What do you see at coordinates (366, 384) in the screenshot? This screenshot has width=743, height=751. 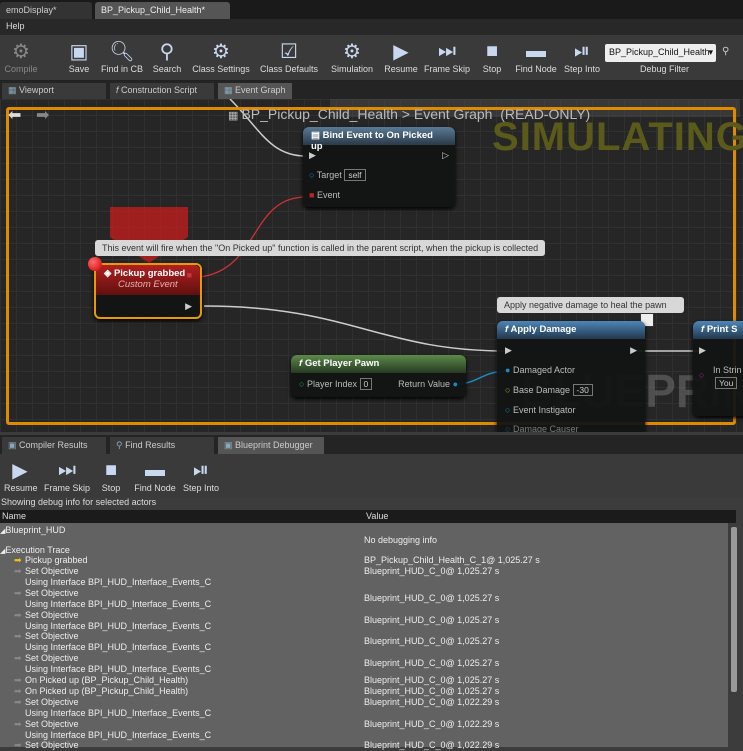 I see `player-index-value: 0` at bounding box center [366, 384].